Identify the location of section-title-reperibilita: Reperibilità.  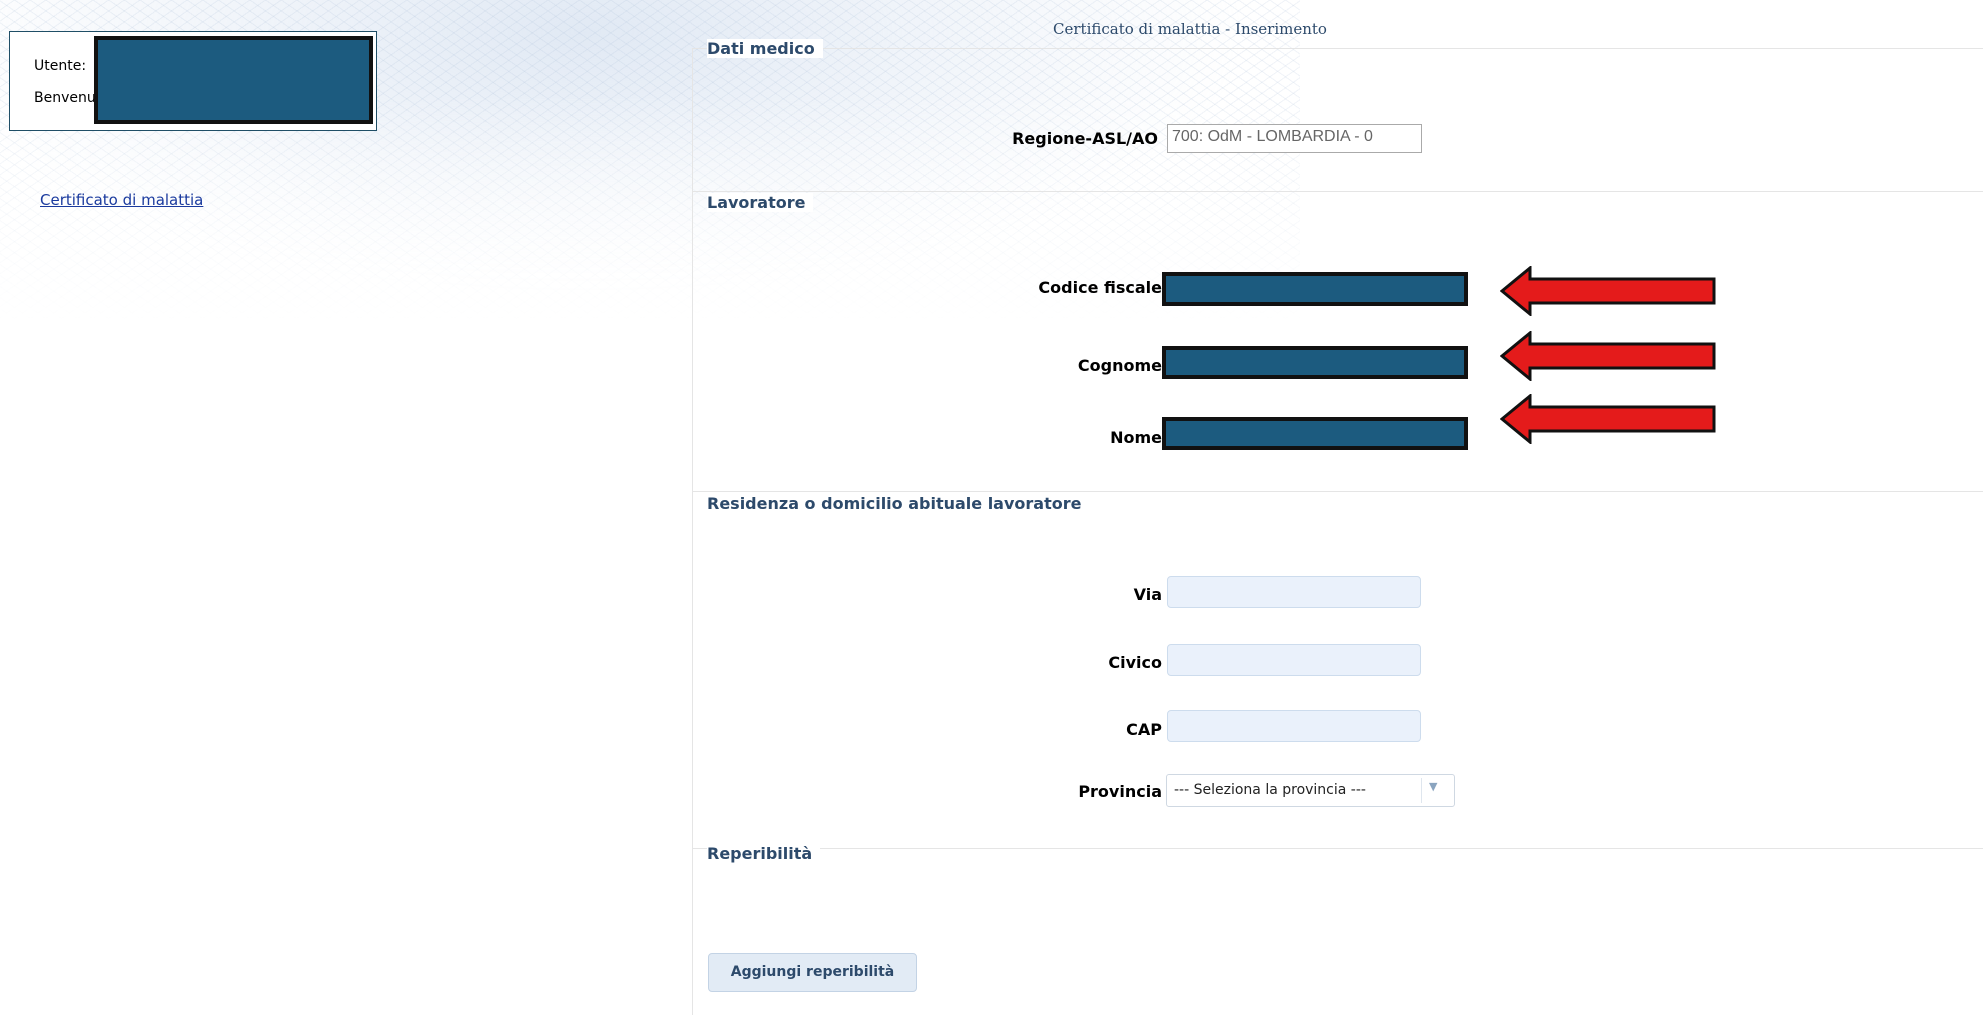
(764, 853).